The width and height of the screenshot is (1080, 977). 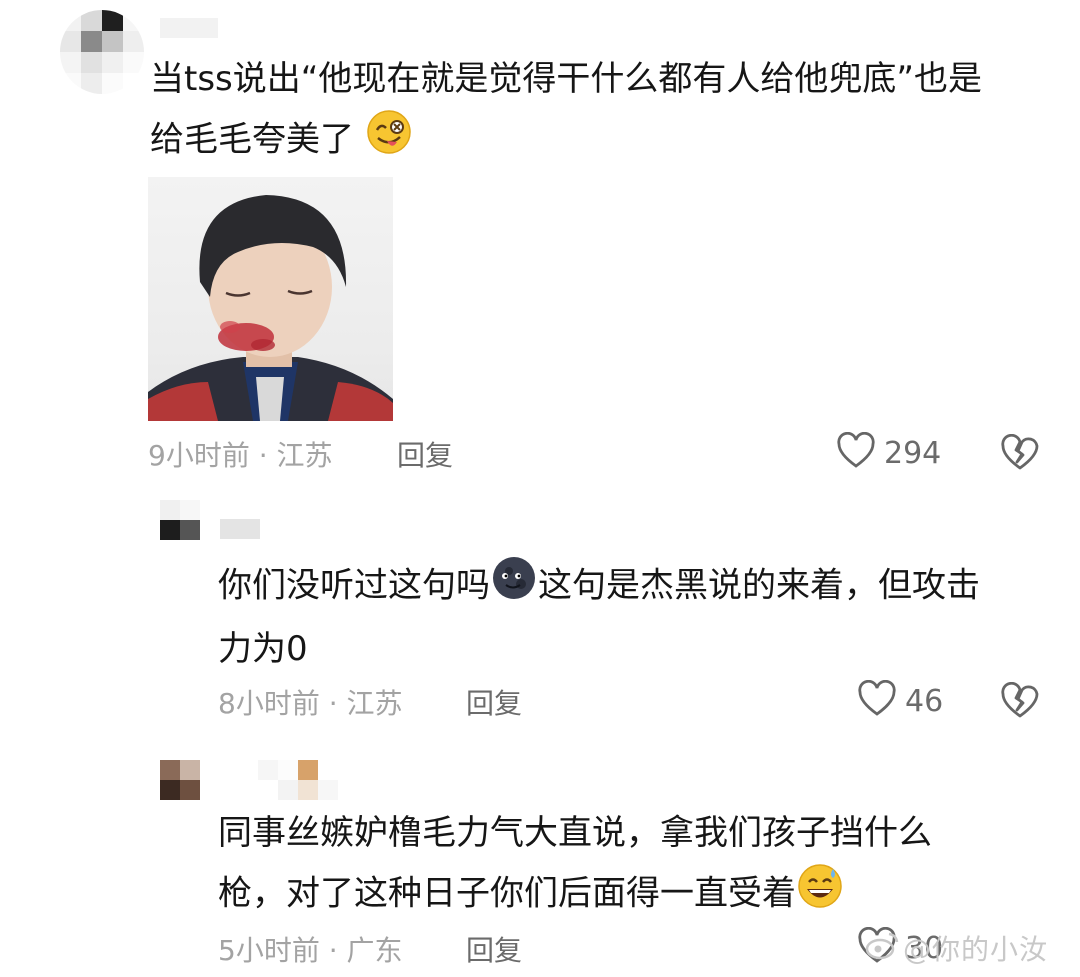 I want to click on new-moon-face-icon, so click(x=514, y=587).